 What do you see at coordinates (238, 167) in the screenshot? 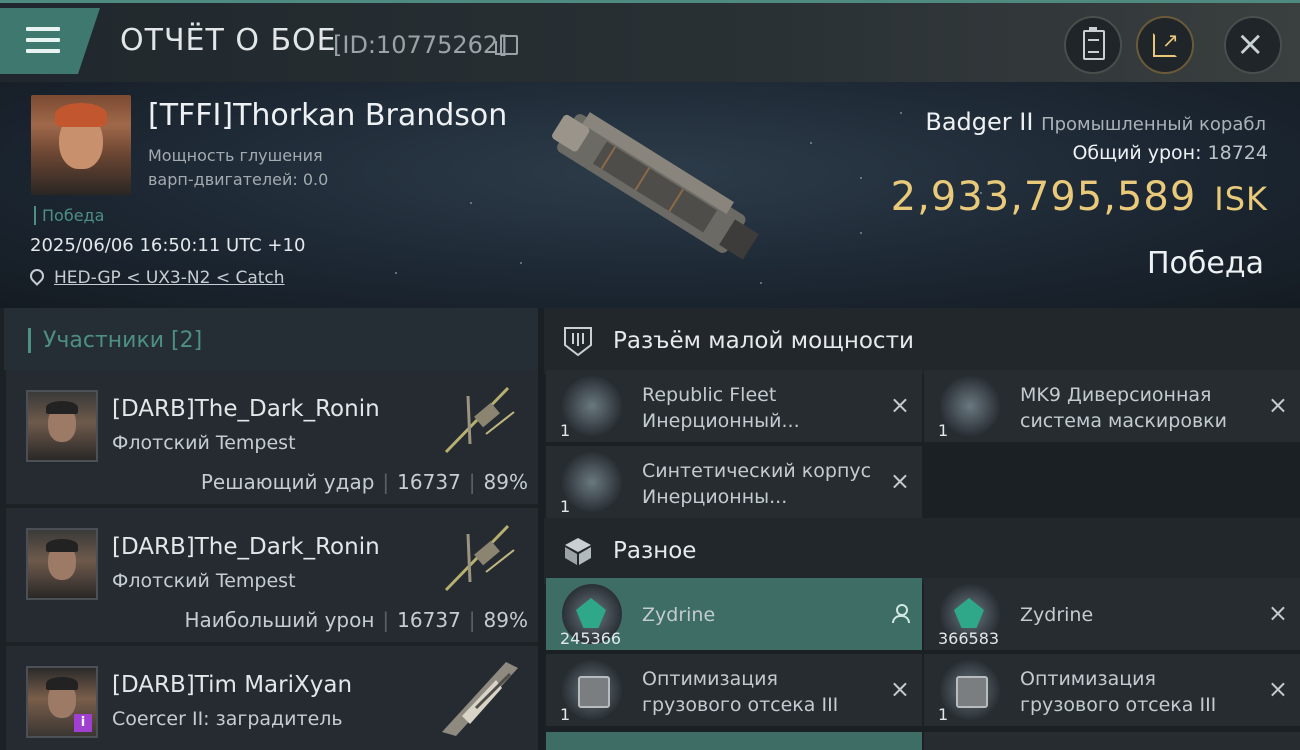
I see `warp-strength: Мощность глушения варп-двигателей: 0.0` at bounding box center [238, 167].